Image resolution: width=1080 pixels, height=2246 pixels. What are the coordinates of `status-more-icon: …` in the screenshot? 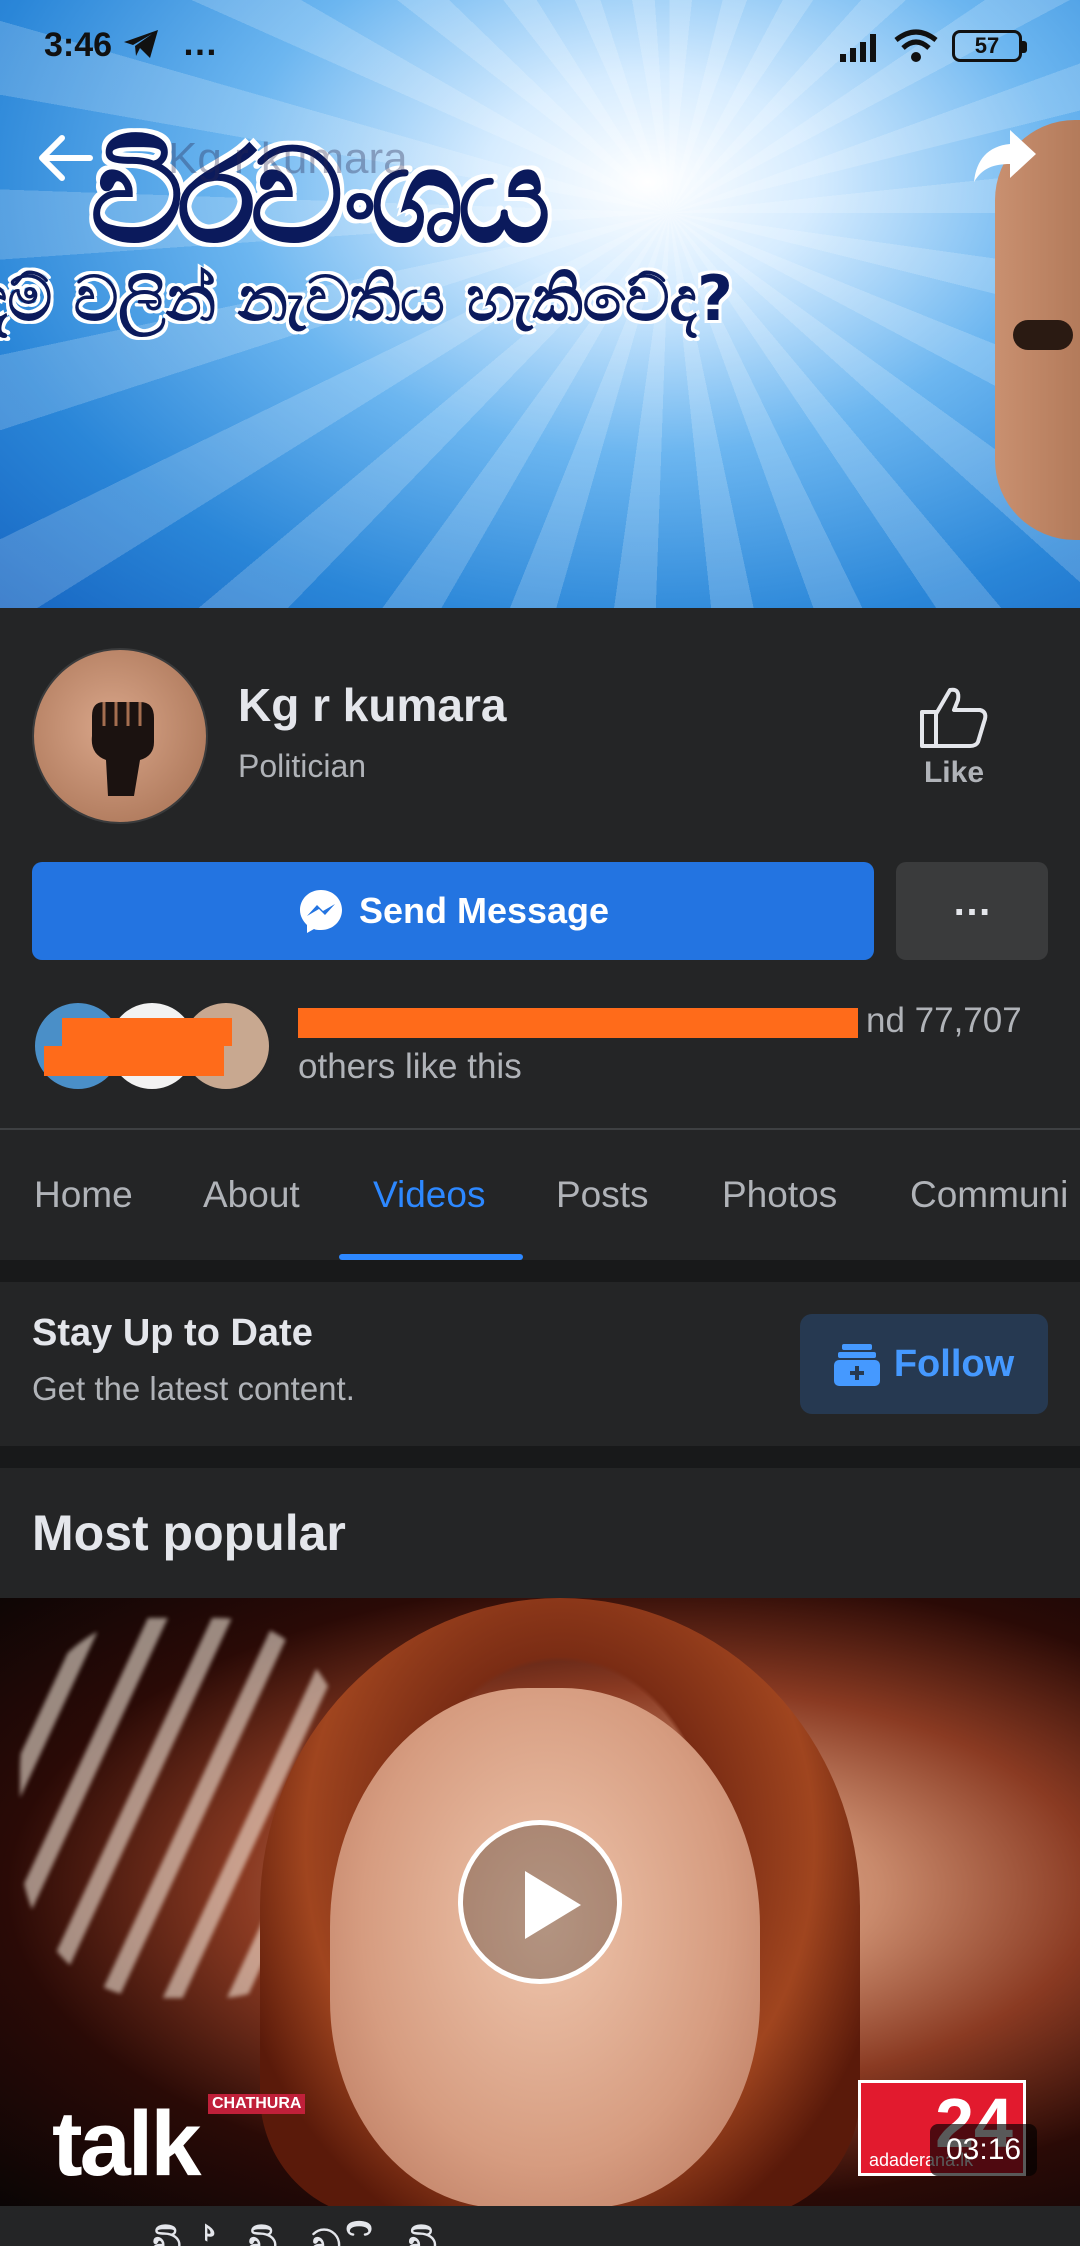 It's located at (201, 42).